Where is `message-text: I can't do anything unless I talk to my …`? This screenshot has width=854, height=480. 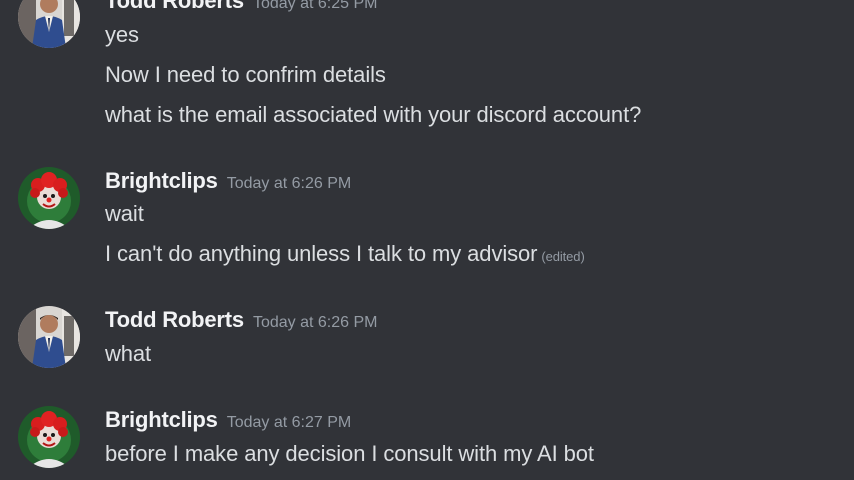
message-text: I can't do anything unless I talk to my … is located at coordinates (345, 254).